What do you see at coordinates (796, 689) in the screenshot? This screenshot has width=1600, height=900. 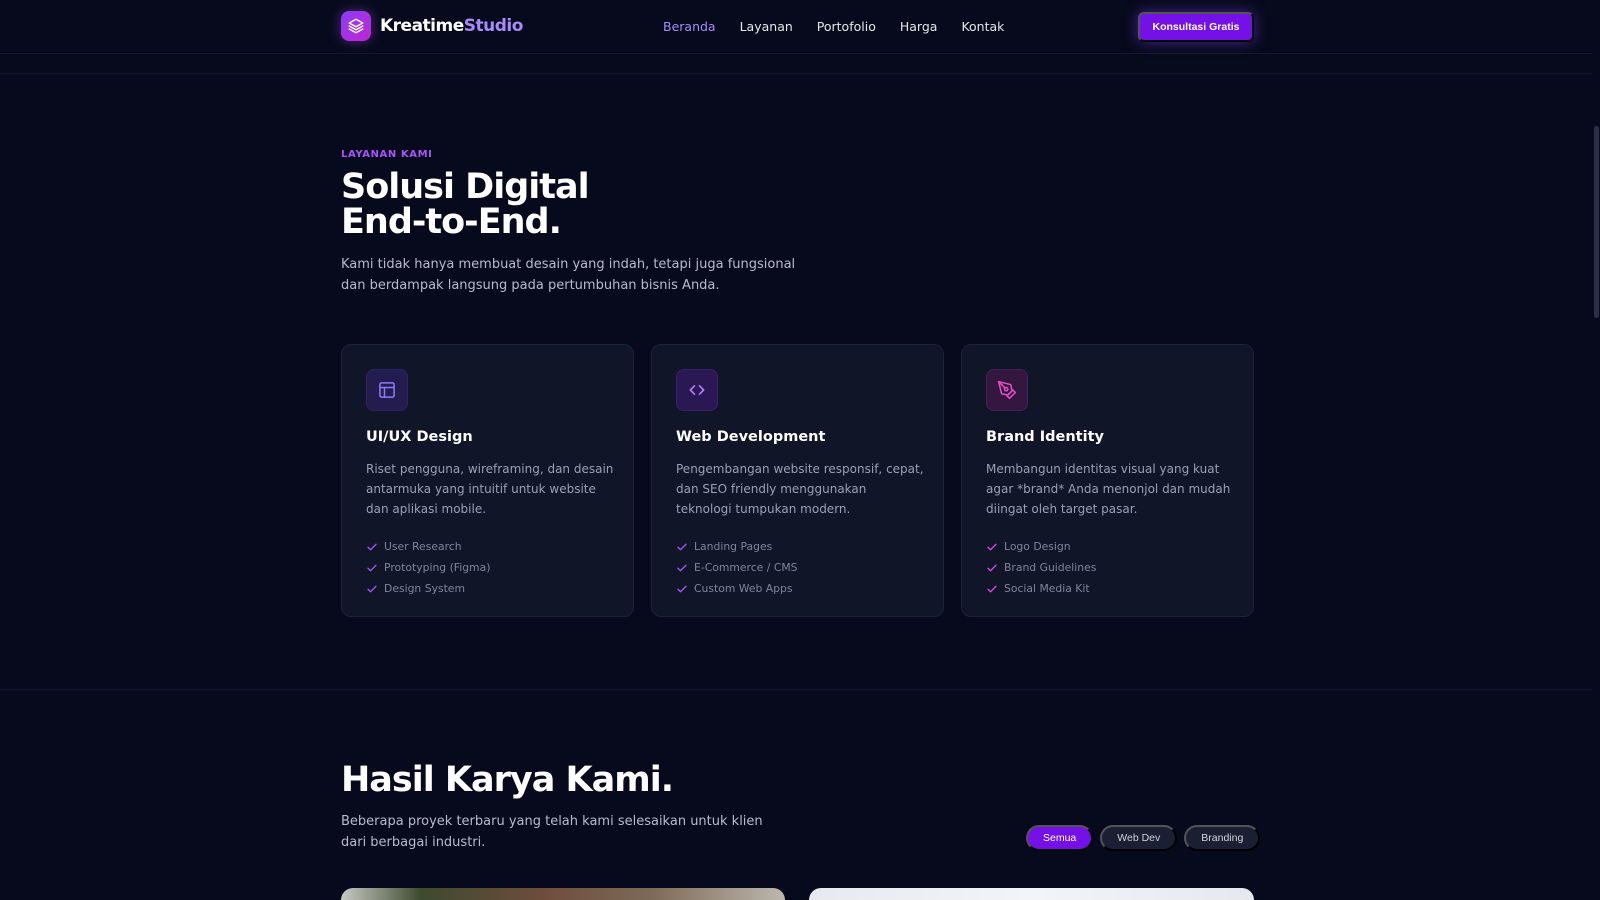 I see `section-divider` at bounding box center [796, 689].